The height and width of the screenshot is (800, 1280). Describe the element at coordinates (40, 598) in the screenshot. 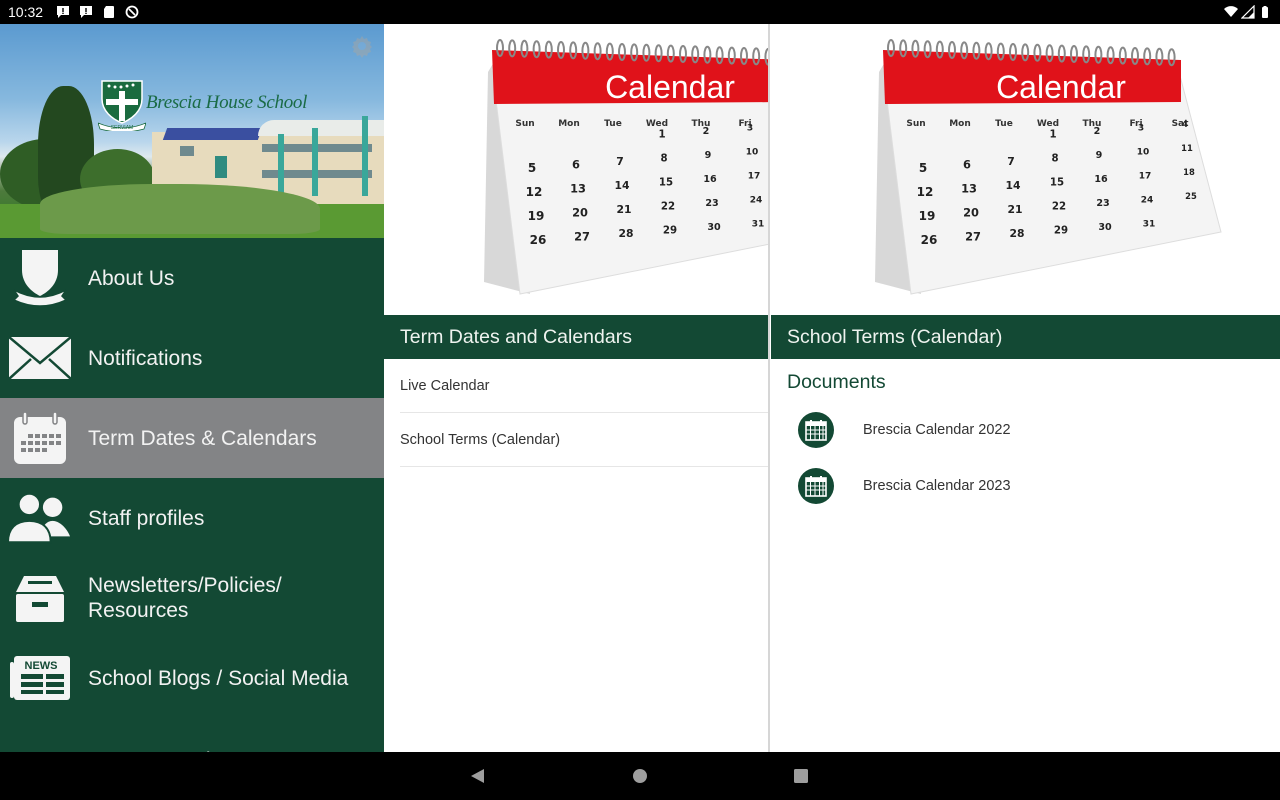

I see `archive-box-icon` at that location.